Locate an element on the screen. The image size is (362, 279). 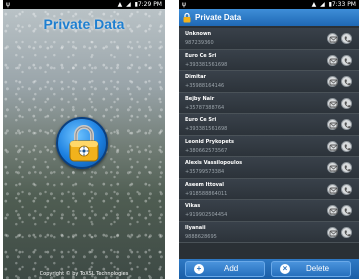
add-button: + Add is located at coordinates (225, 269).